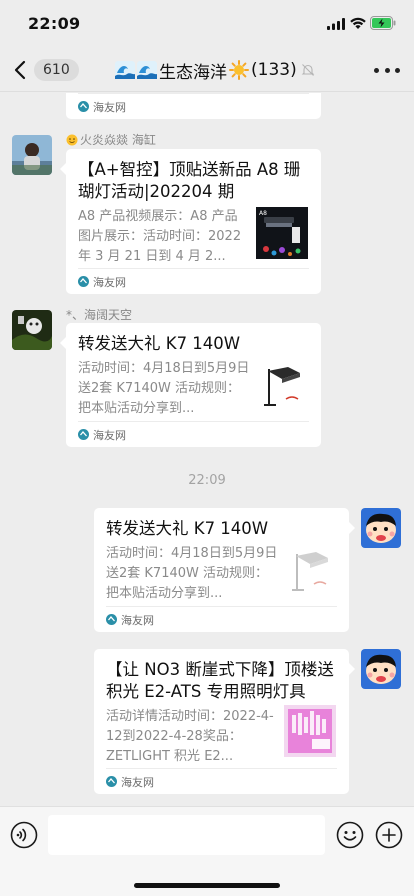 The width and height of the screenshot is (414, 896). I want to click on home-indicator, so click(207, 885).